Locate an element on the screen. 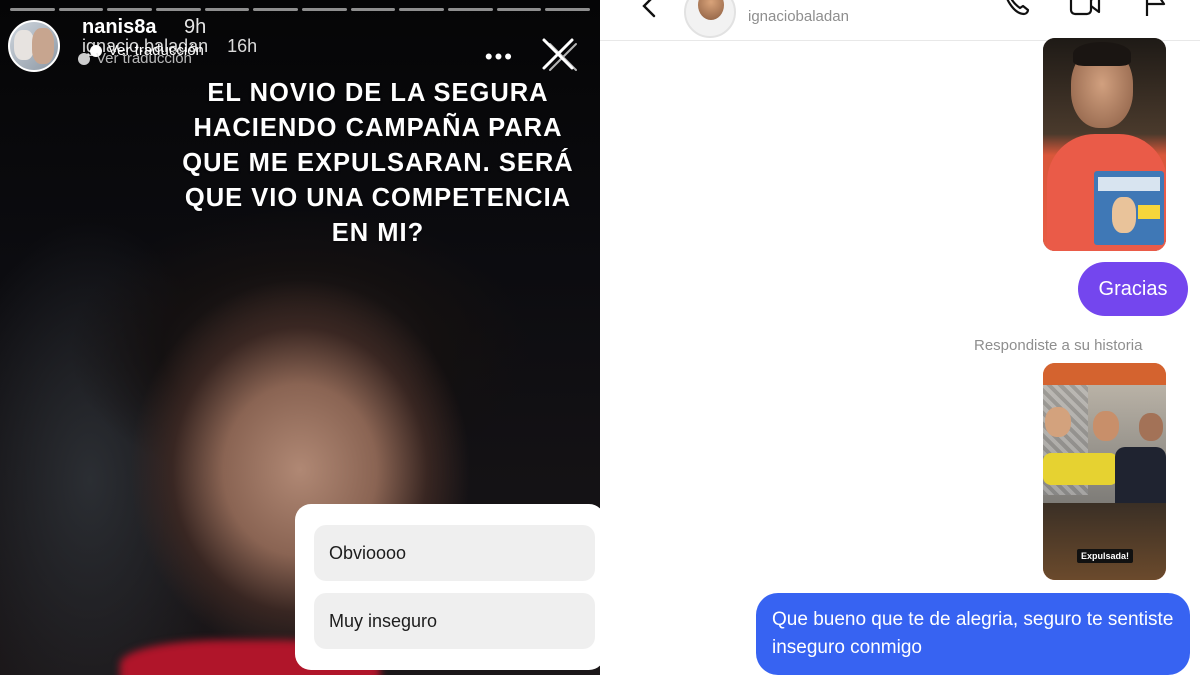 Image resolution: width=1200 pixels, height=675 pixels. story-avatar is located at coordinates (34, 46).